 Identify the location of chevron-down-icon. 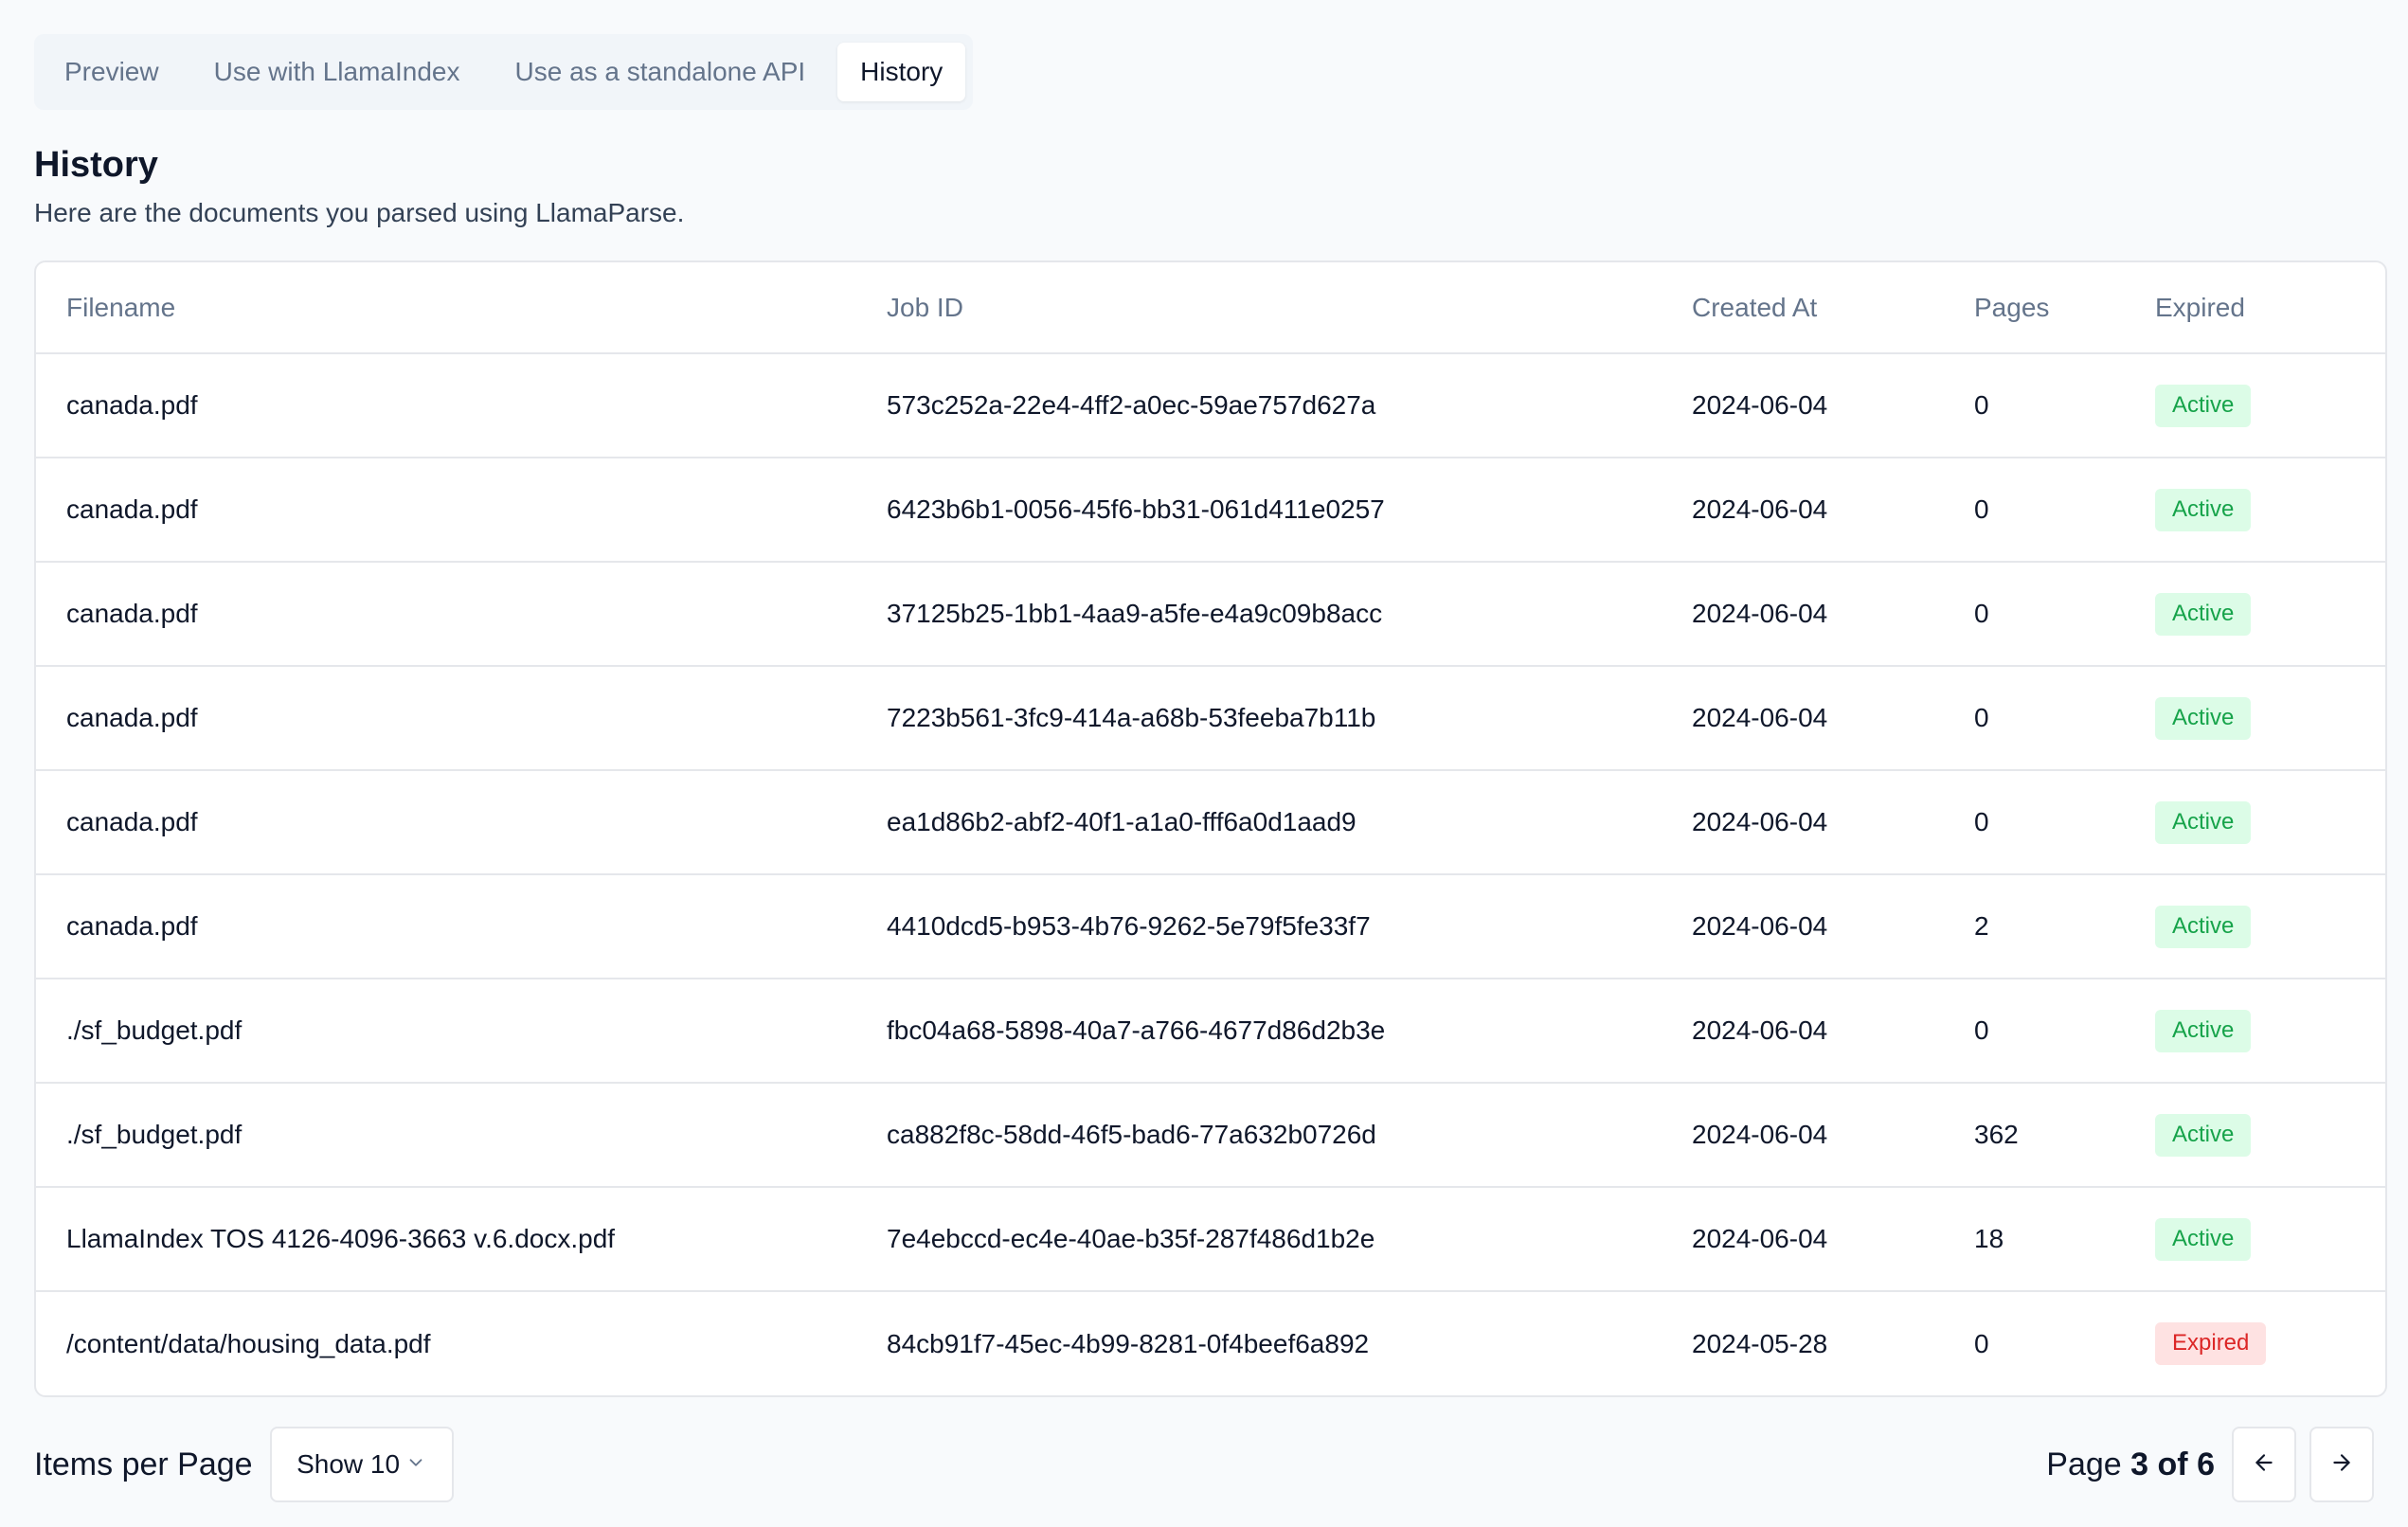
(415, 1464).